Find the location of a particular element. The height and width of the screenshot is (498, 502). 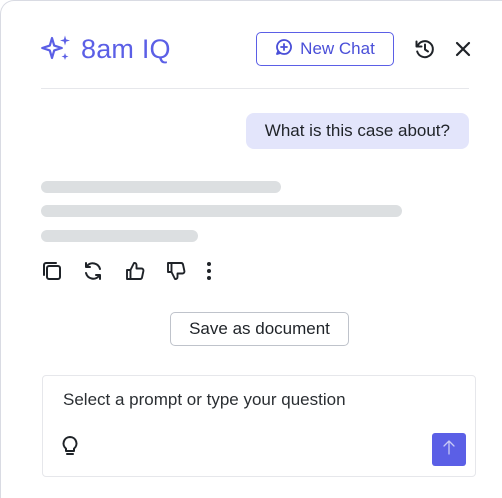

more-vertical-icon is located at coordinates (212, 274).